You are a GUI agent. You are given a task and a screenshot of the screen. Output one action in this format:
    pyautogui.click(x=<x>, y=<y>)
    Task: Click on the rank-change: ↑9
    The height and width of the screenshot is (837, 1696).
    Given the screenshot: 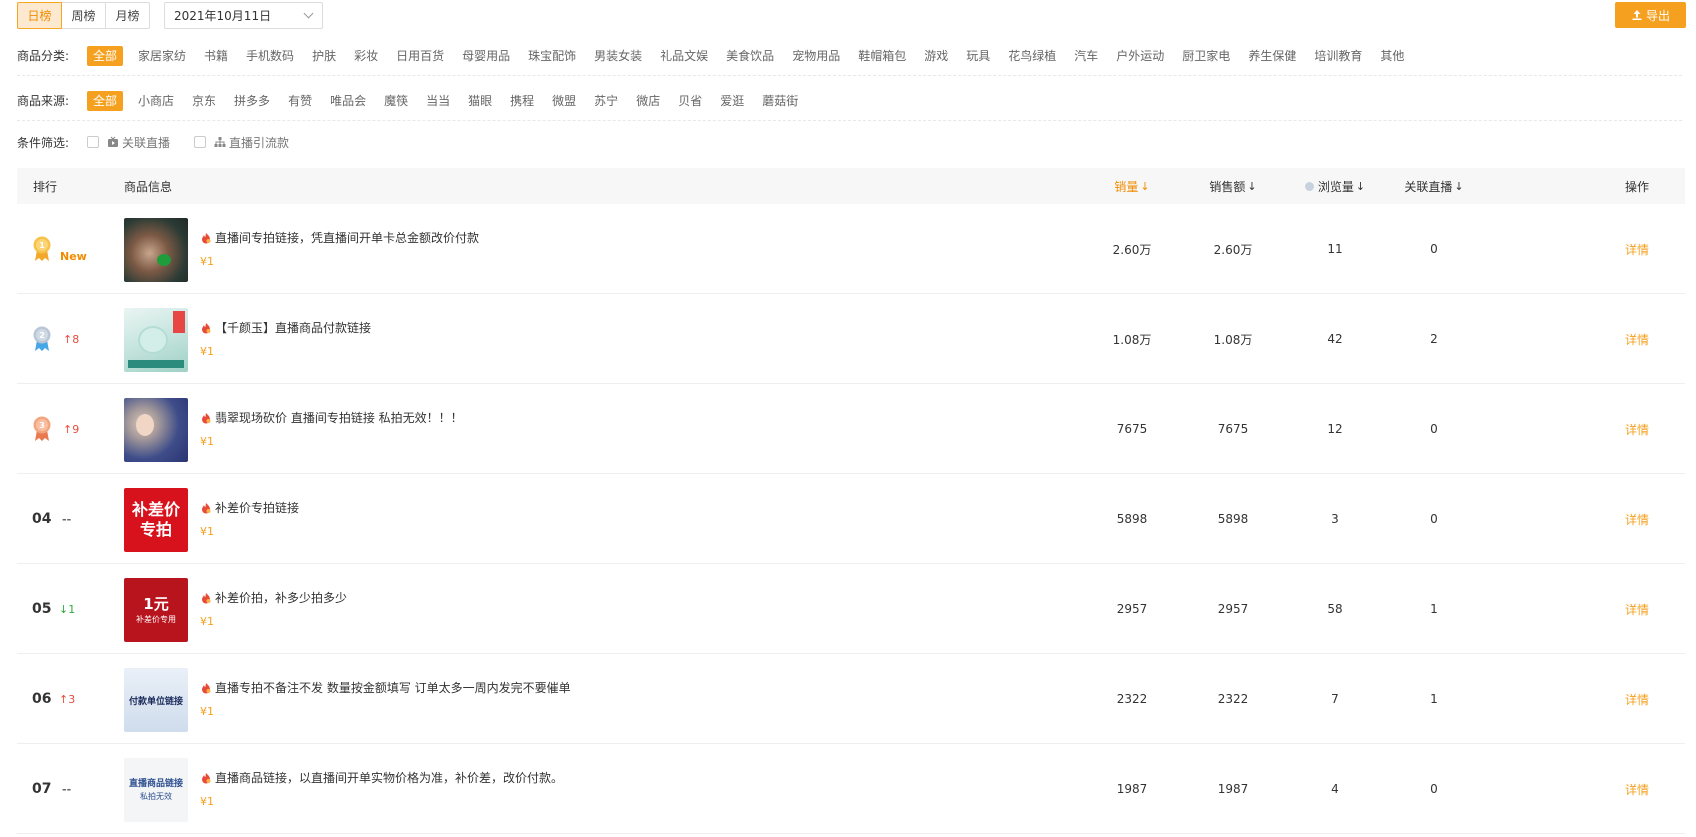 What is the action you would take?
    pyautogui.click(x=71, y=429)
    